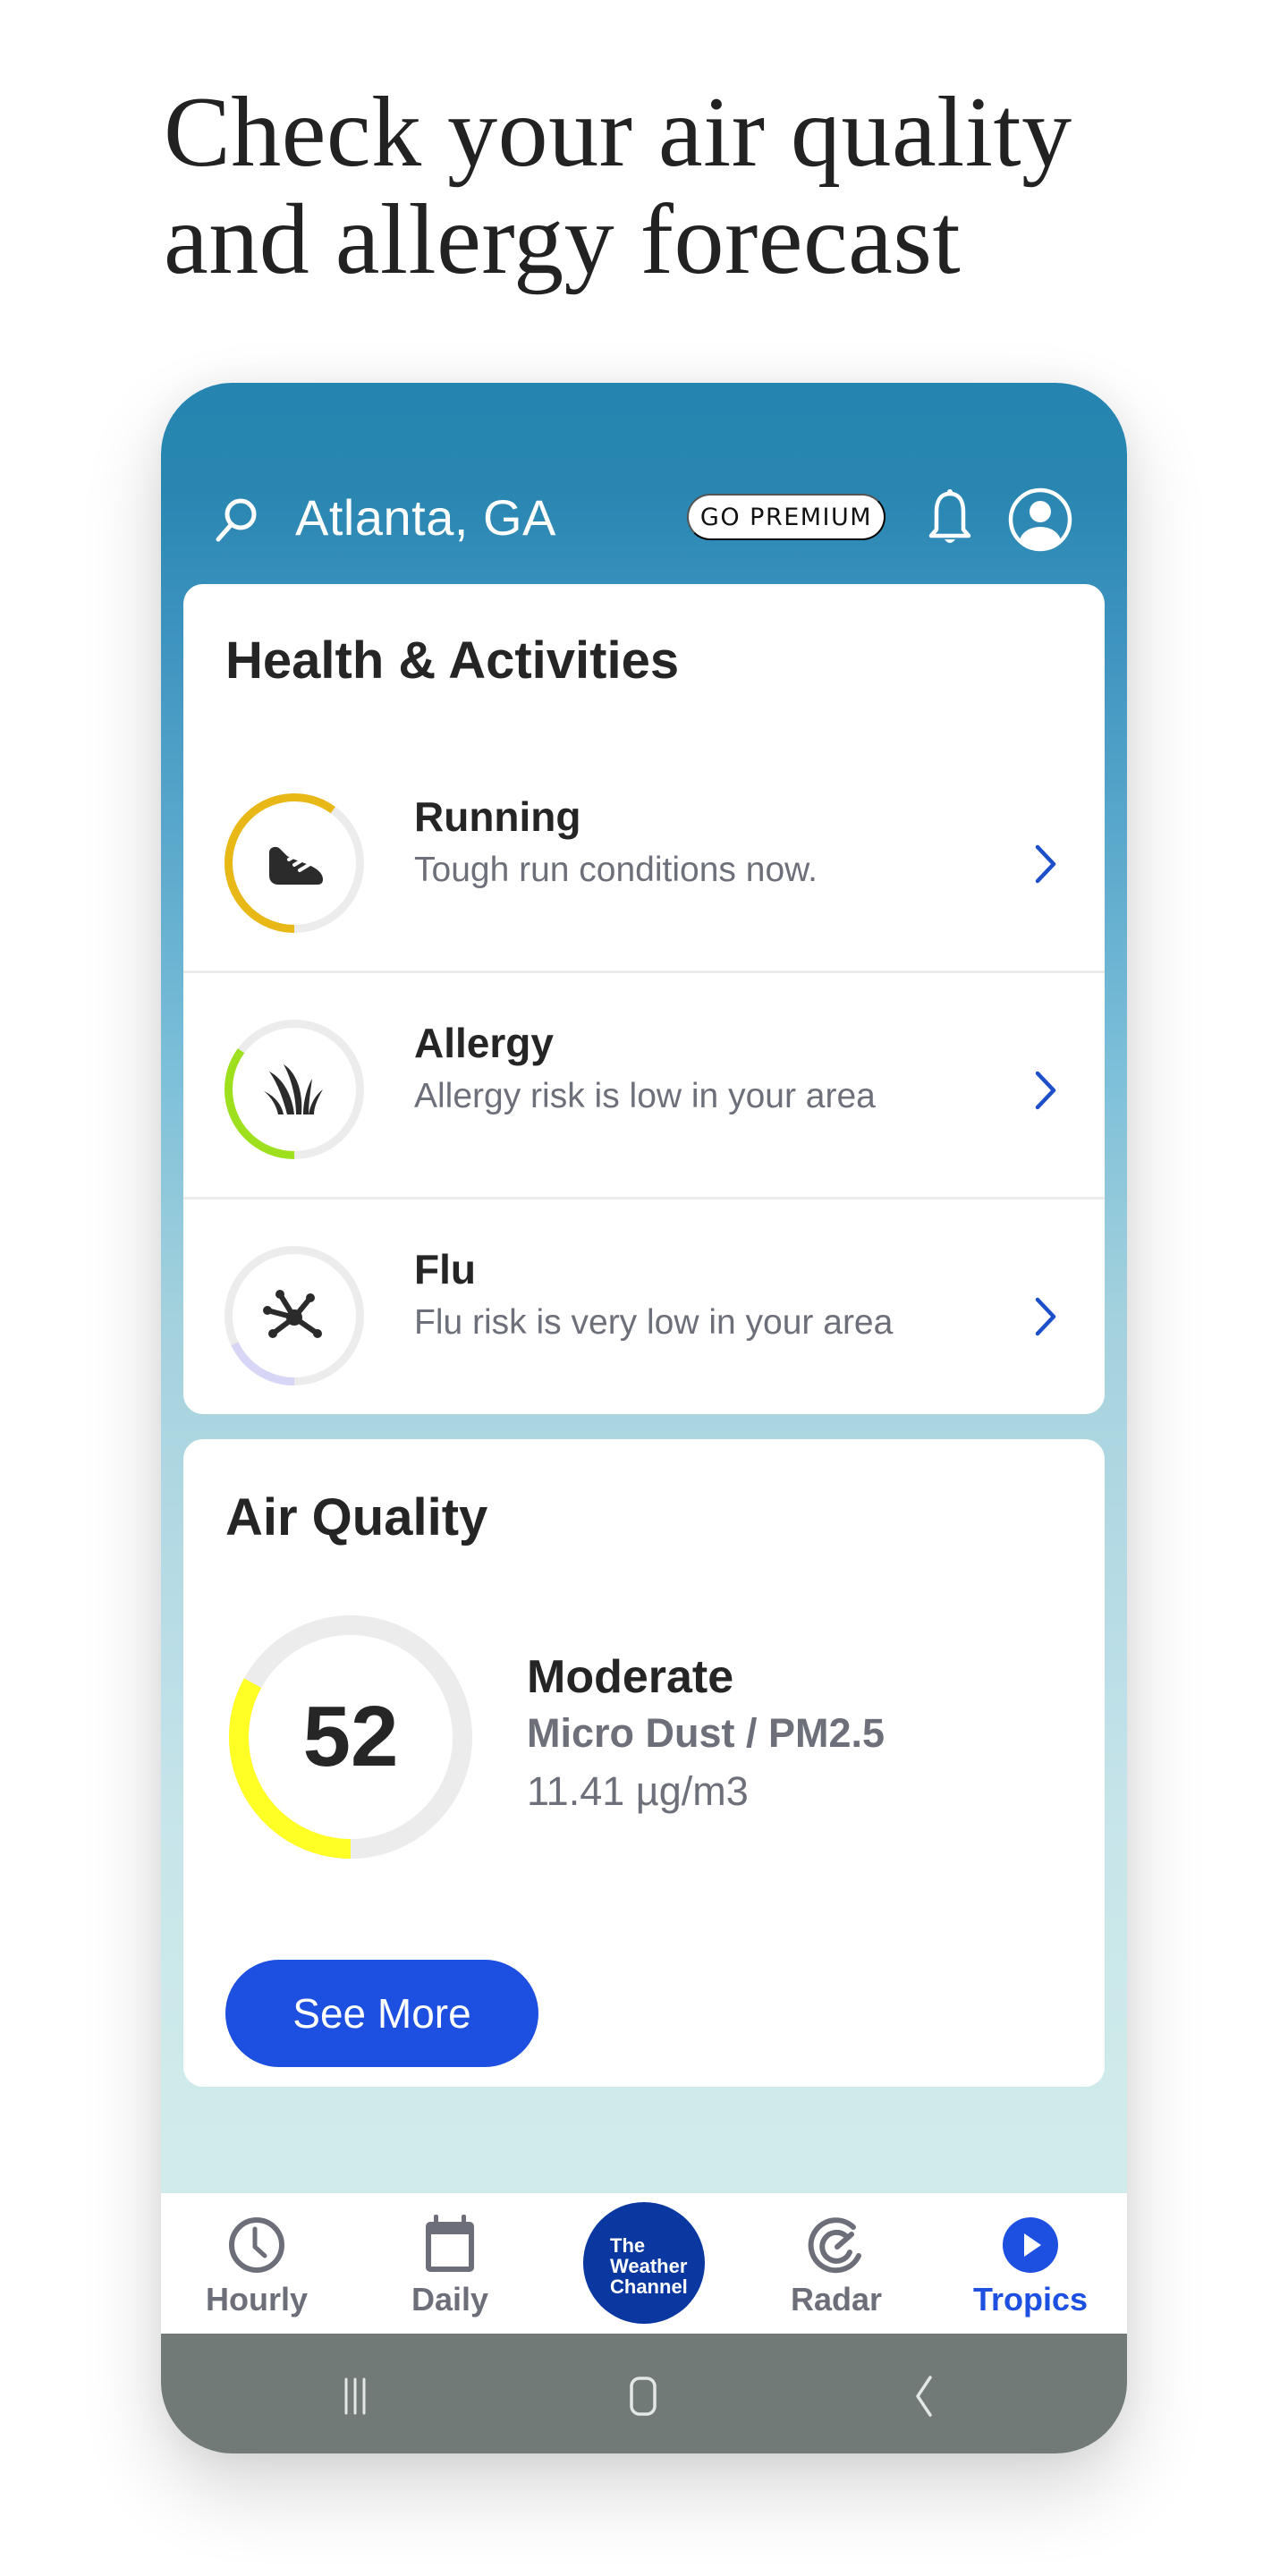 This screenshot has width=1288, height=2576. I want to click on back-icon, so click(923, 2396).